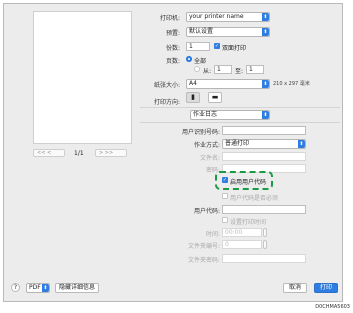  What do you see at coordinates (82, 77) in the screenshot?
I see `page-preview` at bounding box center [82, 77].